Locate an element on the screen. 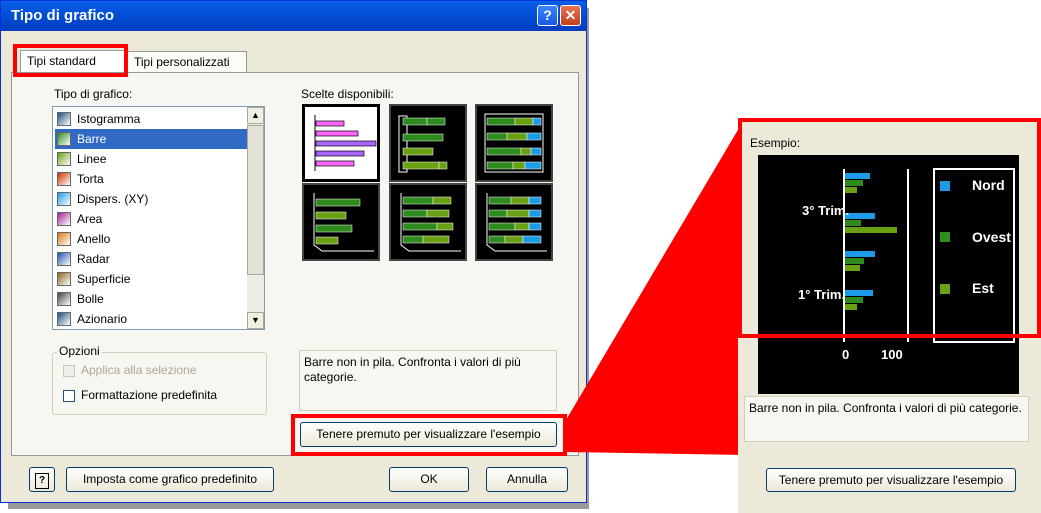 The height and width of the screenshot is (513, 1041). highlight-zoom-area is located at coordinates (889, 228).